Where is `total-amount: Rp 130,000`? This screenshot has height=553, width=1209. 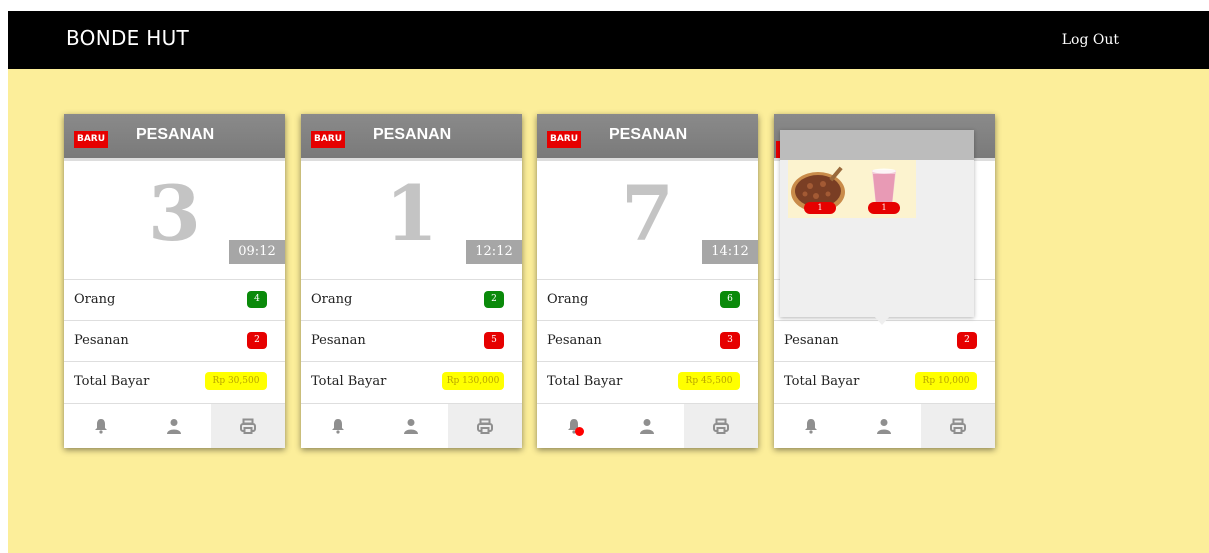
total-amount: Rp 130,000 is located at coordinates (473, 381).